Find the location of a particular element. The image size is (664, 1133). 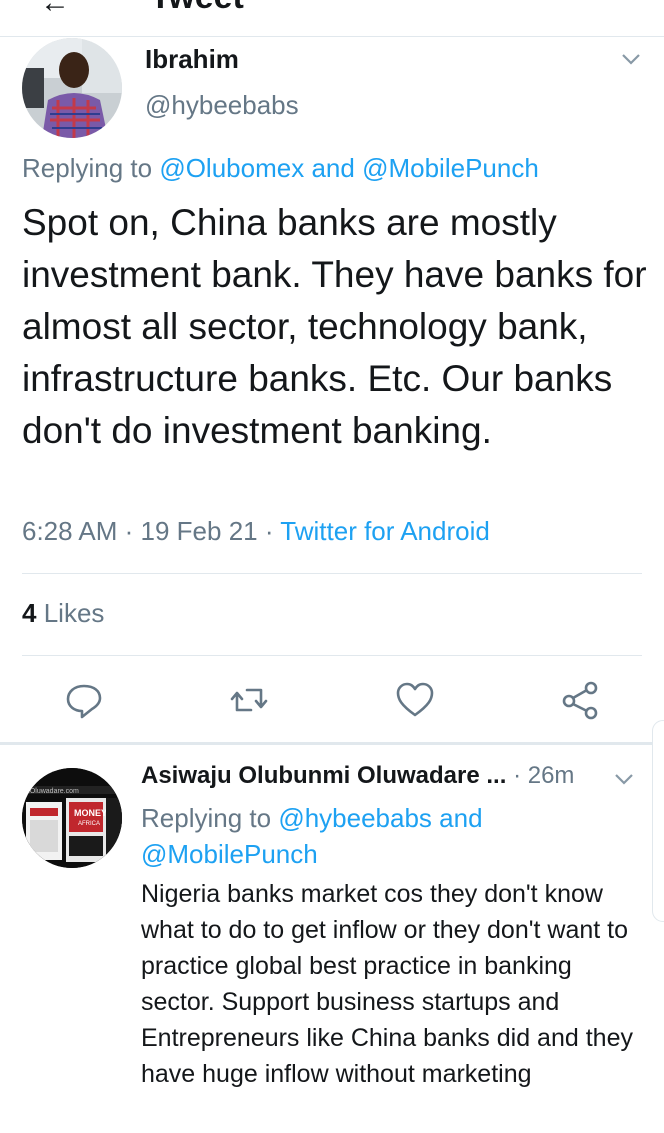

tweet-time: 6:28 AM is located at coordinates (70, 531).